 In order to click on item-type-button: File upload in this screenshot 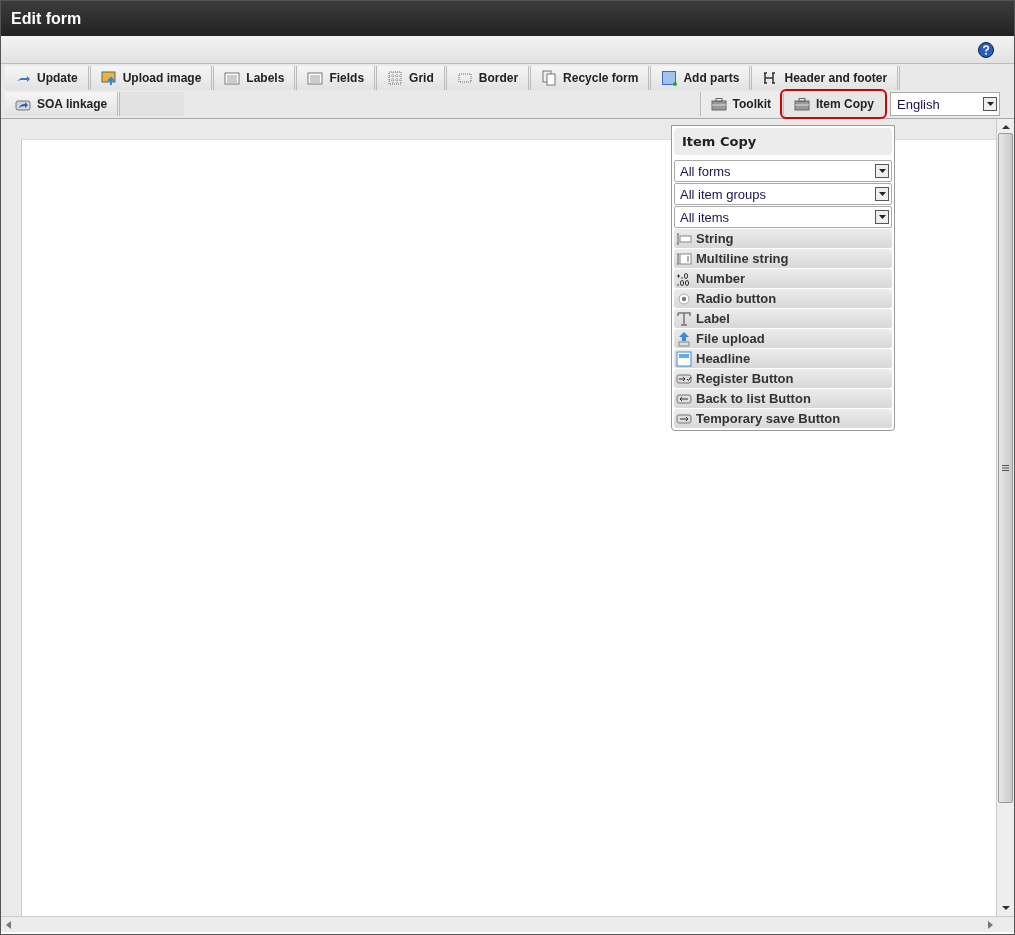, I will do `click(783, 338)`.